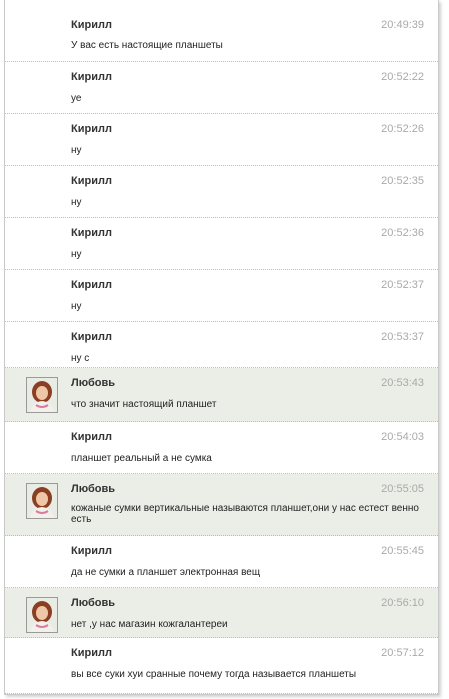 This screenshot has width=449, height=699. I want to click on message-time: 20:52:37, so click(402, 285).